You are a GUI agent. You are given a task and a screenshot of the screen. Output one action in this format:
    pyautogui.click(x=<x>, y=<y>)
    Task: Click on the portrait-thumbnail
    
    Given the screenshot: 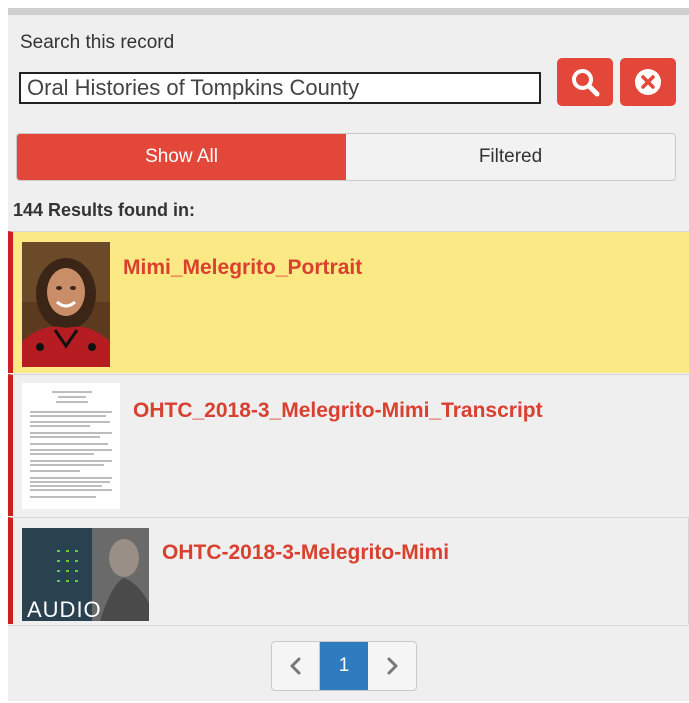 What is the action you would take?
    pyautogui.click(x=66, y=304)
    